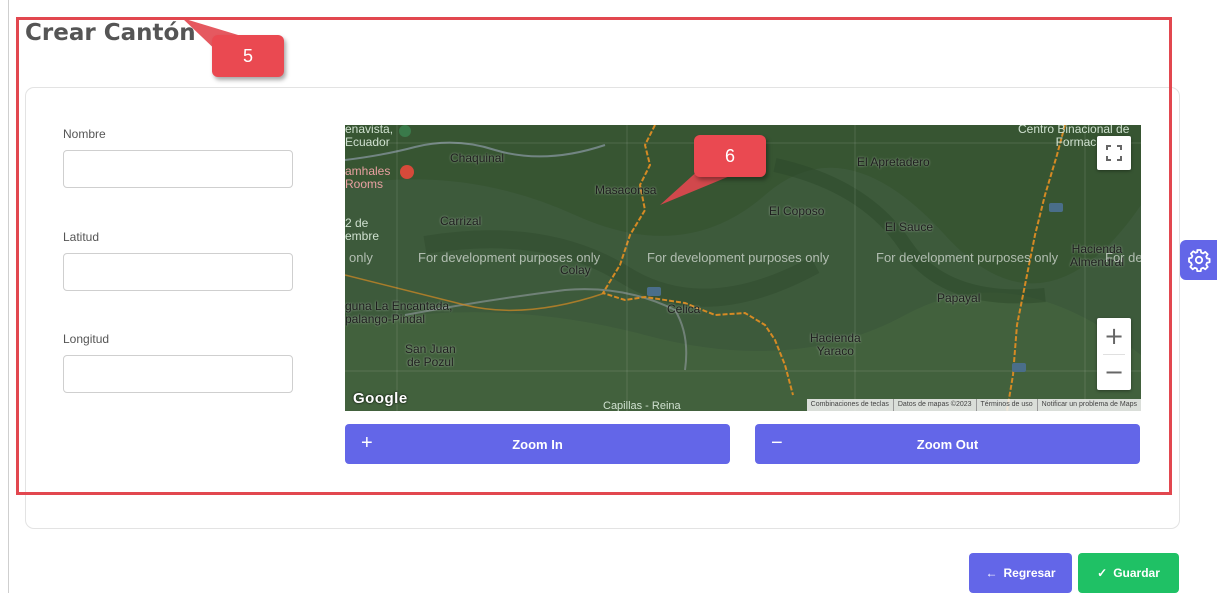  What do you see at coordinates (730, 156) in the screenshot?
I see `annotation-callout-6: 6` at bounding box center [730, 156].